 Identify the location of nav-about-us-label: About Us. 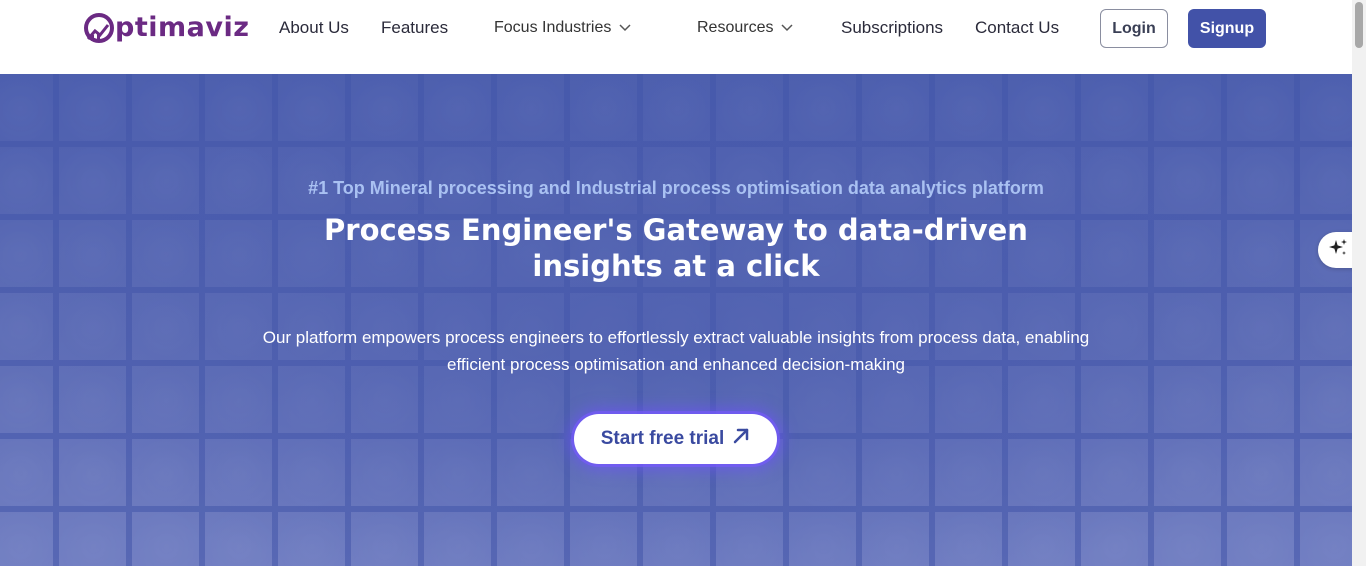
(314, 27).